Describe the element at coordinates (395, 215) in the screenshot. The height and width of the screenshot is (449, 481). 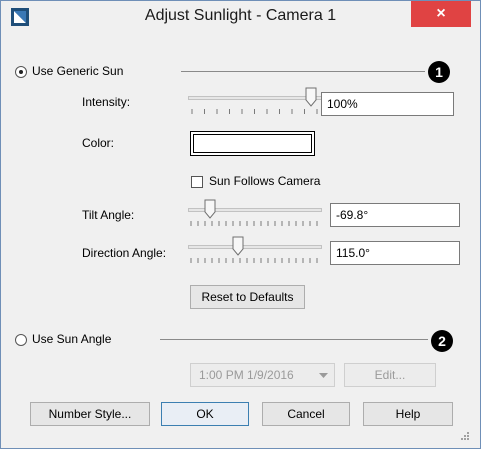
I see `tilt-angle-input: -69.8°` at that location.